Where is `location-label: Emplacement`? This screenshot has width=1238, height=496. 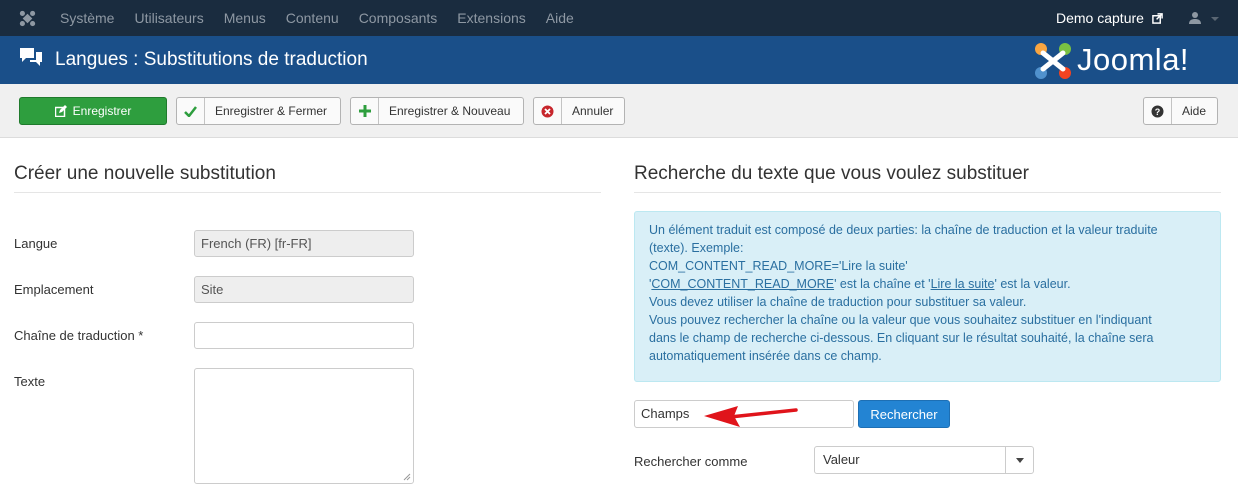 location-label: Emplacement is located at coordinates (54, 289).